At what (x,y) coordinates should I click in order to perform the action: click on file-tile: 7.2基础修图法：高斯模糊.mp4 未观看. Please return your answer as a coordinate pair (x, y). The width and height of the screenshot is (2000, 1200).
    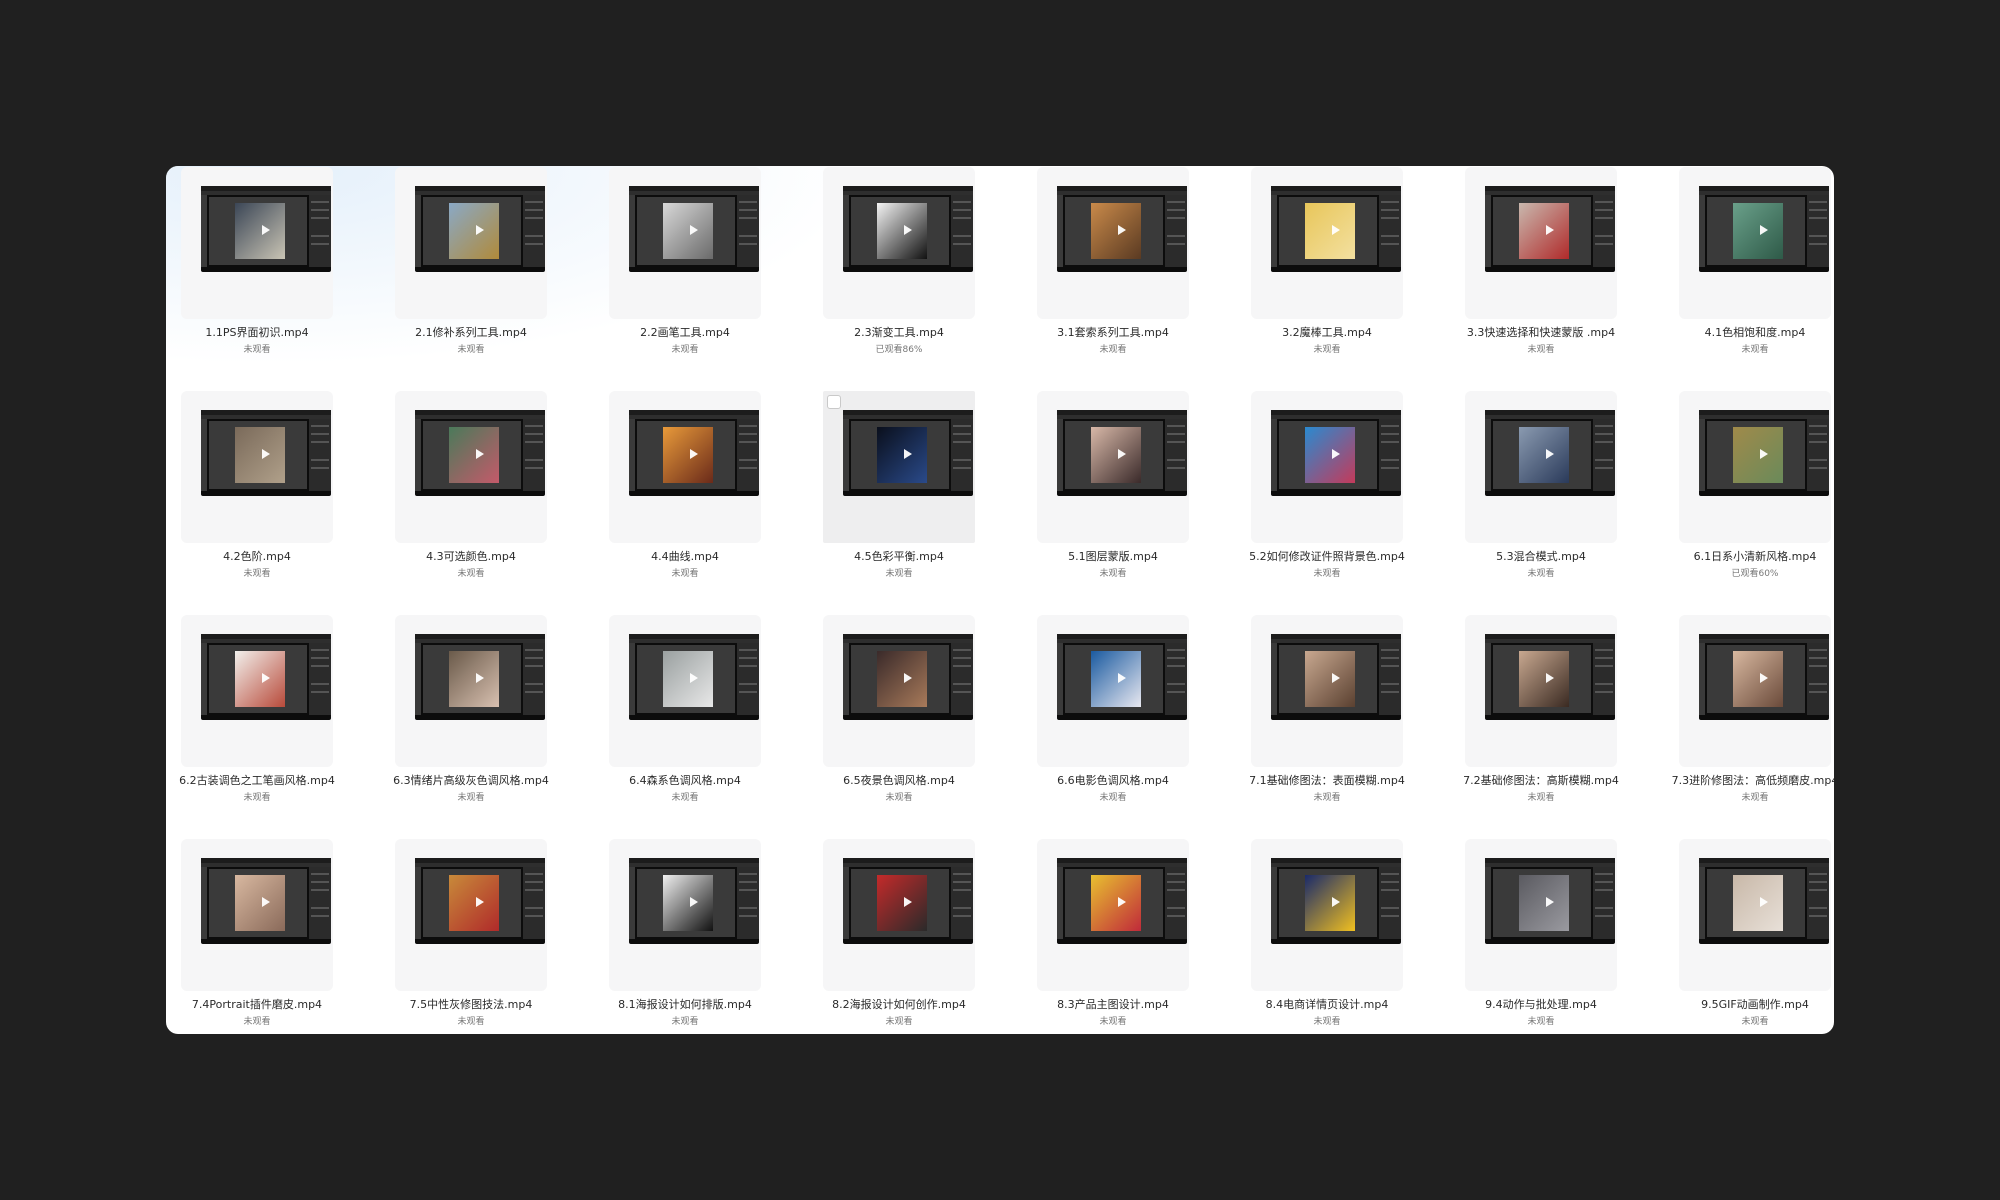
    Looking at the image, I should click on (1557, 725).